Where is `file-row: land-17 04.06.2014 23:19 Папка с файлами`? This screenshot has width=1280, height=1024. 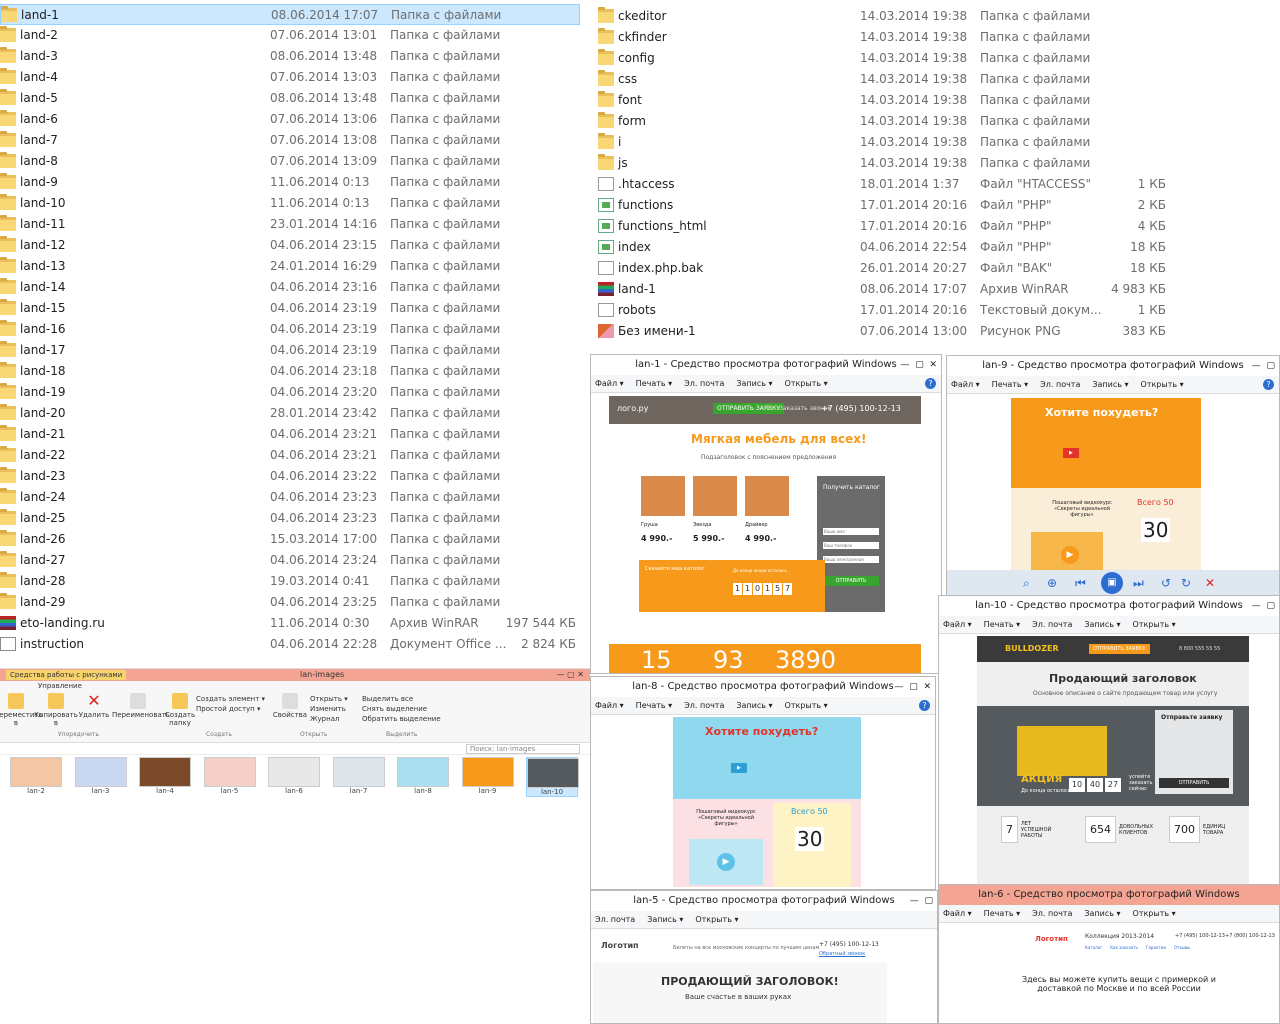 file-row: land-17 04.06.2014 23:19 Папка с файлами is located at coordinates (290, 350).